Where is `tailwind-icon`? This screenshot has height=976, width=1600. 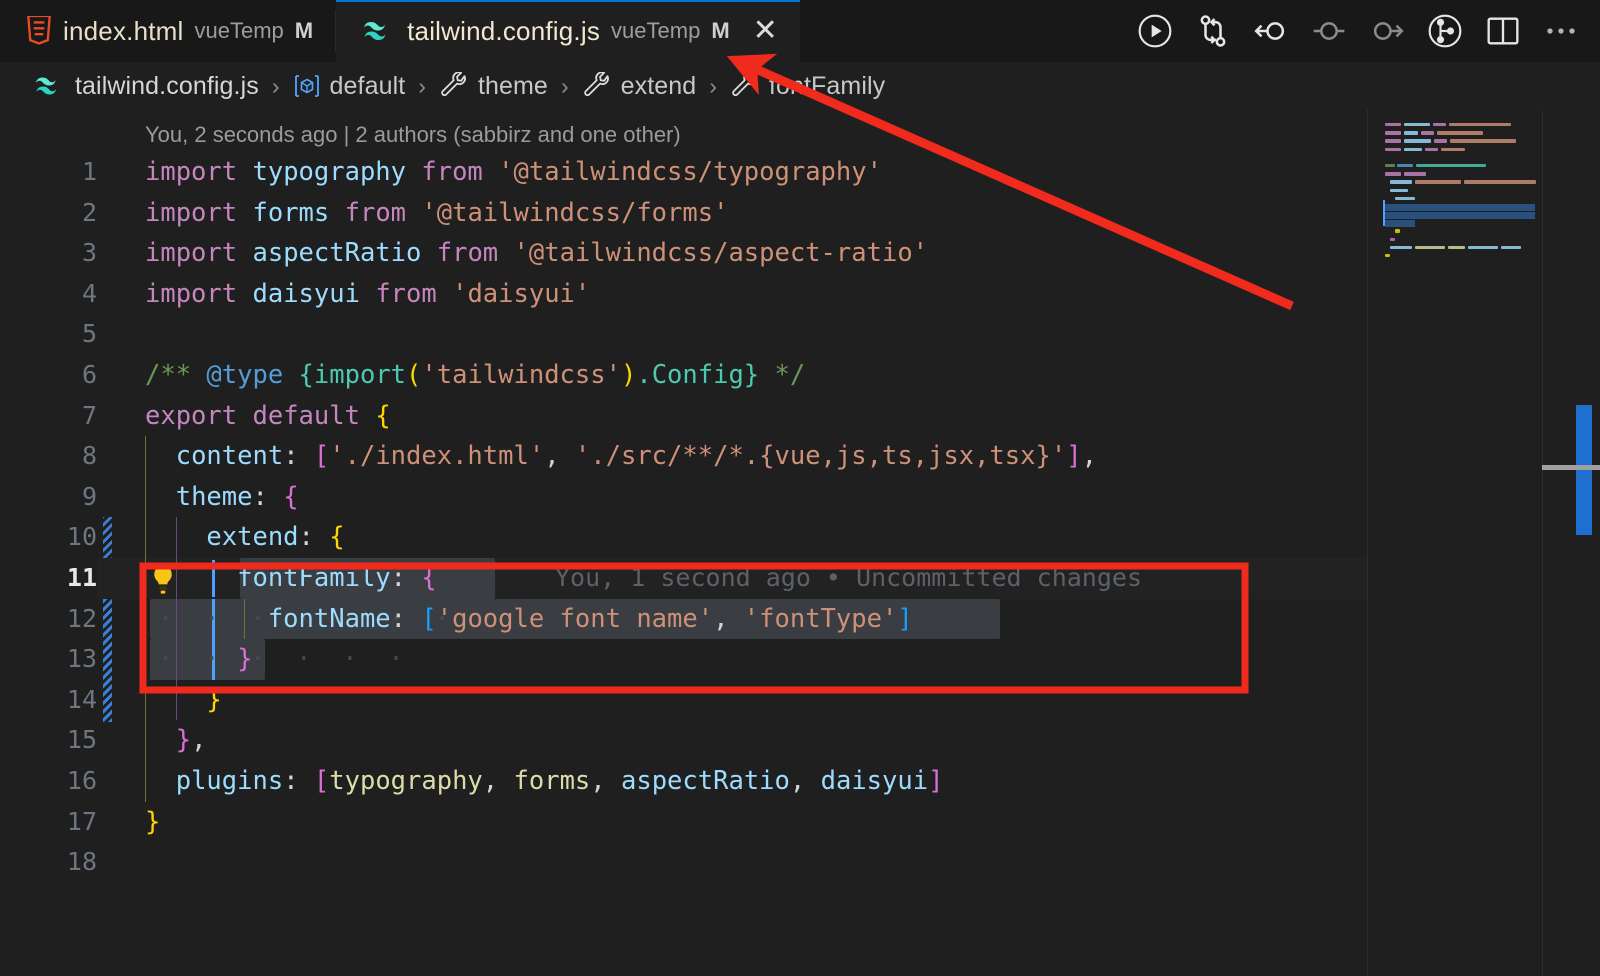 tailwind-icon is located at coordinates (379, 31).